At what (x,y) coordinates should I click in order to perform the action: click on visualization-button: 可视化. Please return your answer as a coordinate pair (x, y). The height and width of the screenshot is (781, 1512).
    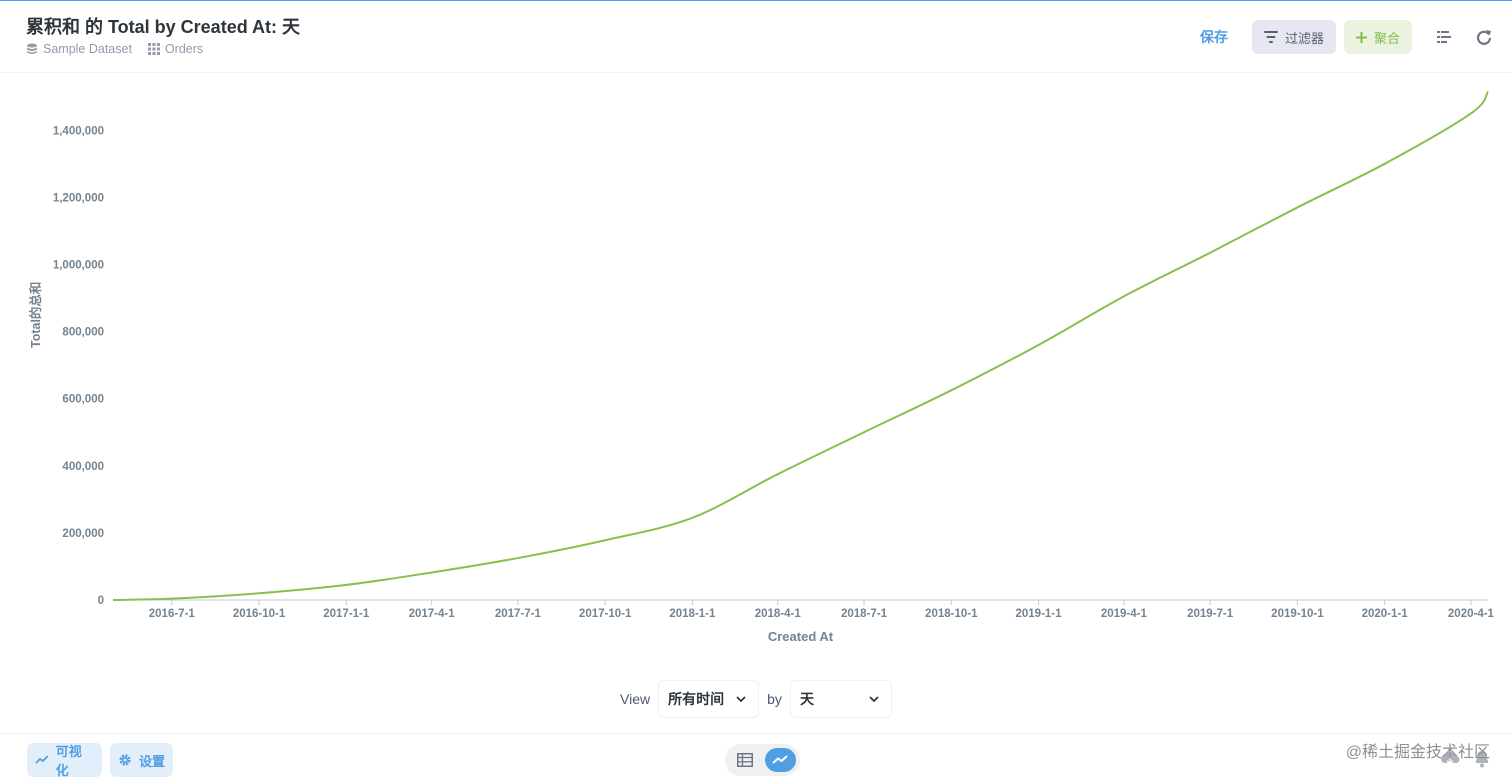
    Looking at the image, I should click on (64, 760).